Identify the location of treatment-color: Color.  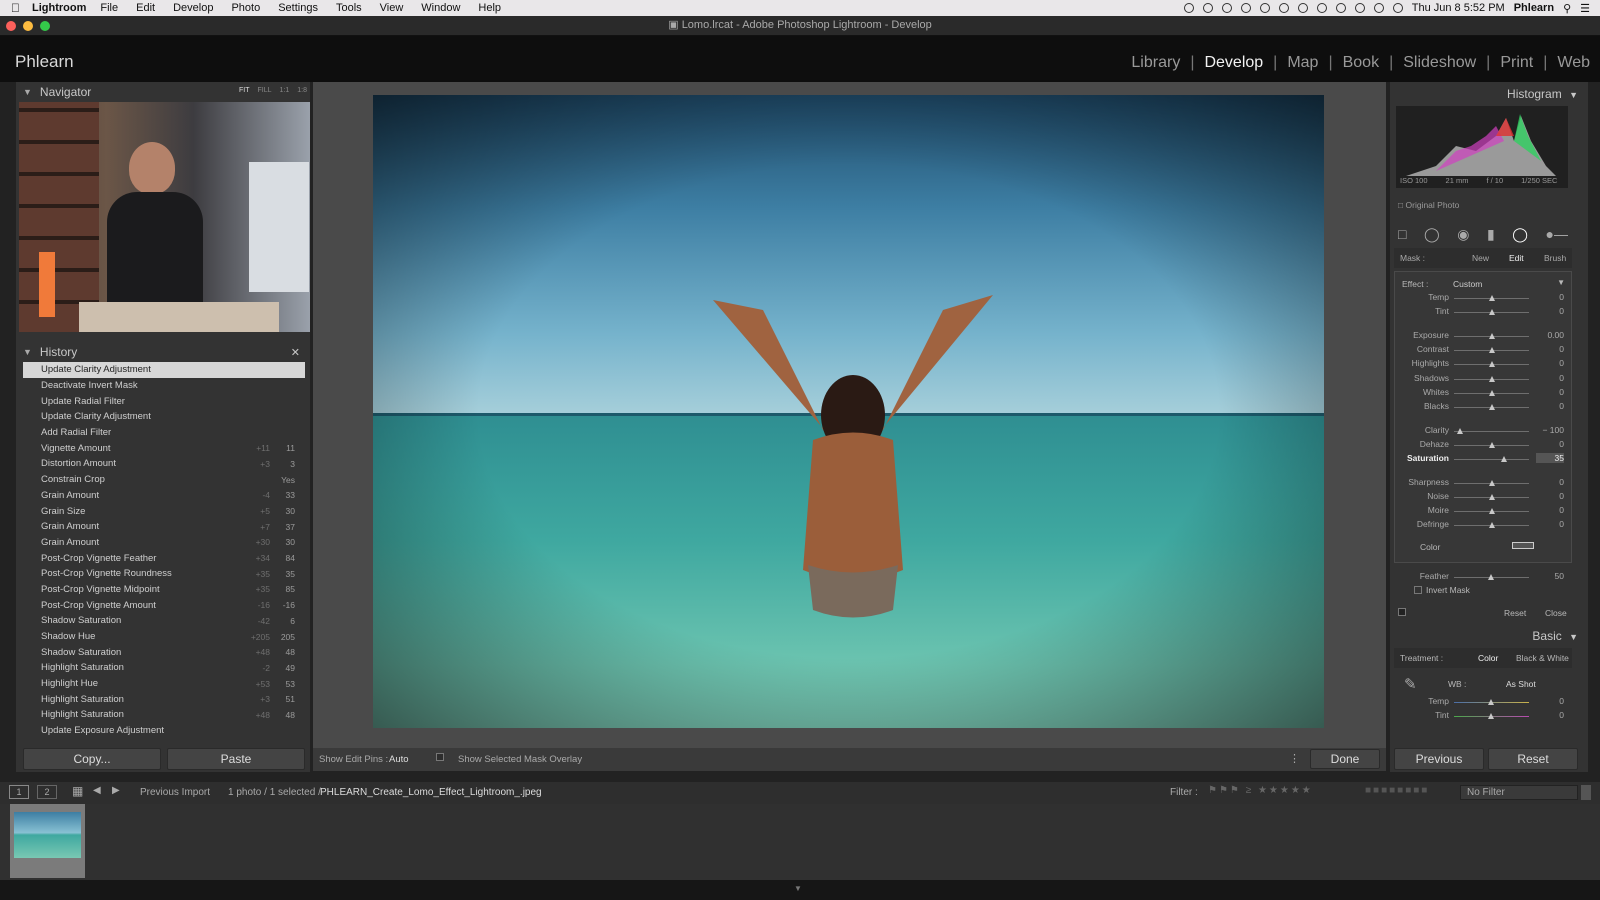
(1488, 658).